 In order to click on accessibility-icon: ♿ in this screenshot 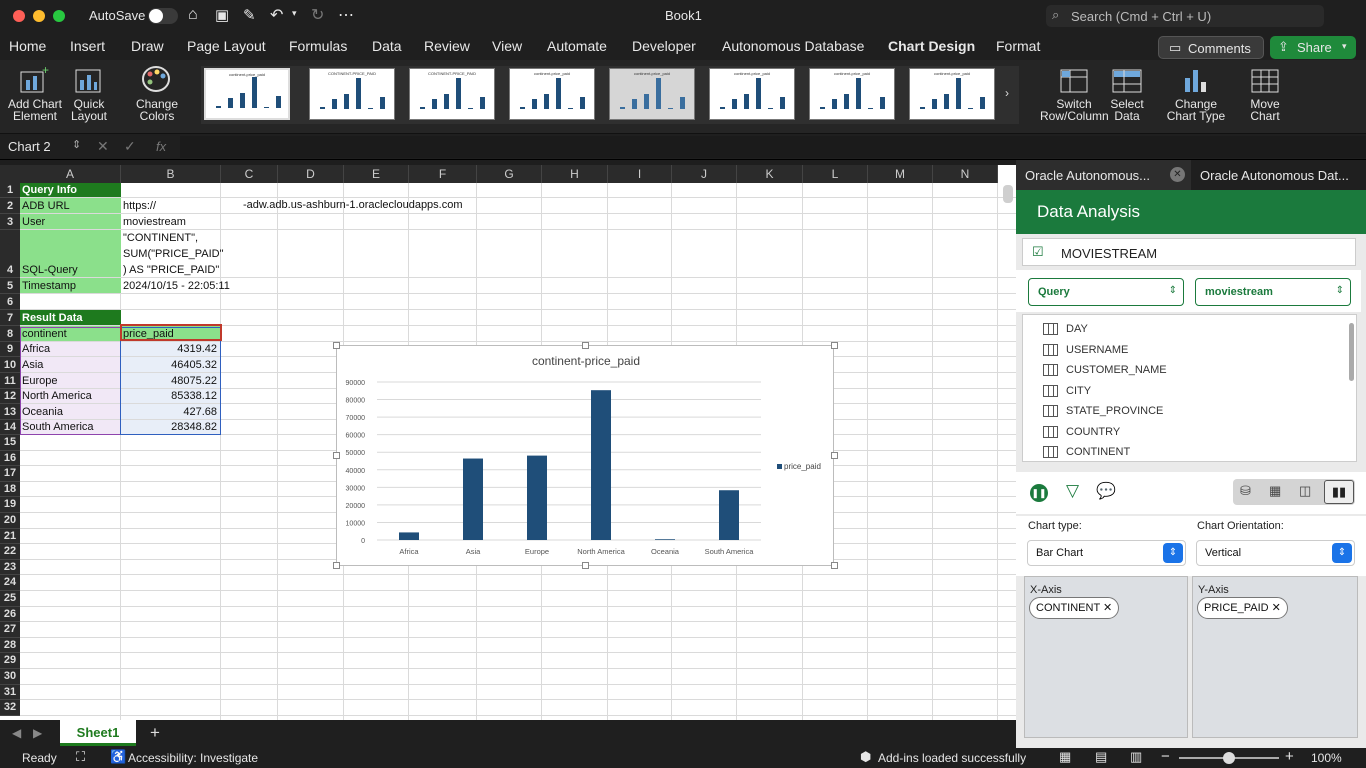, I will do `click(118, 757)`.